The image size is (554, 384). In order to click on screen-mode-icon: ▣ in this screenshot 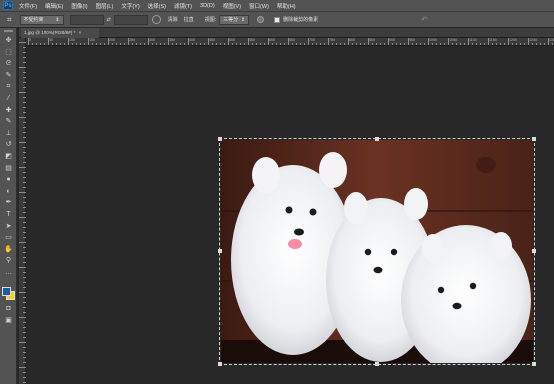, I will do `click(8, 320)`.